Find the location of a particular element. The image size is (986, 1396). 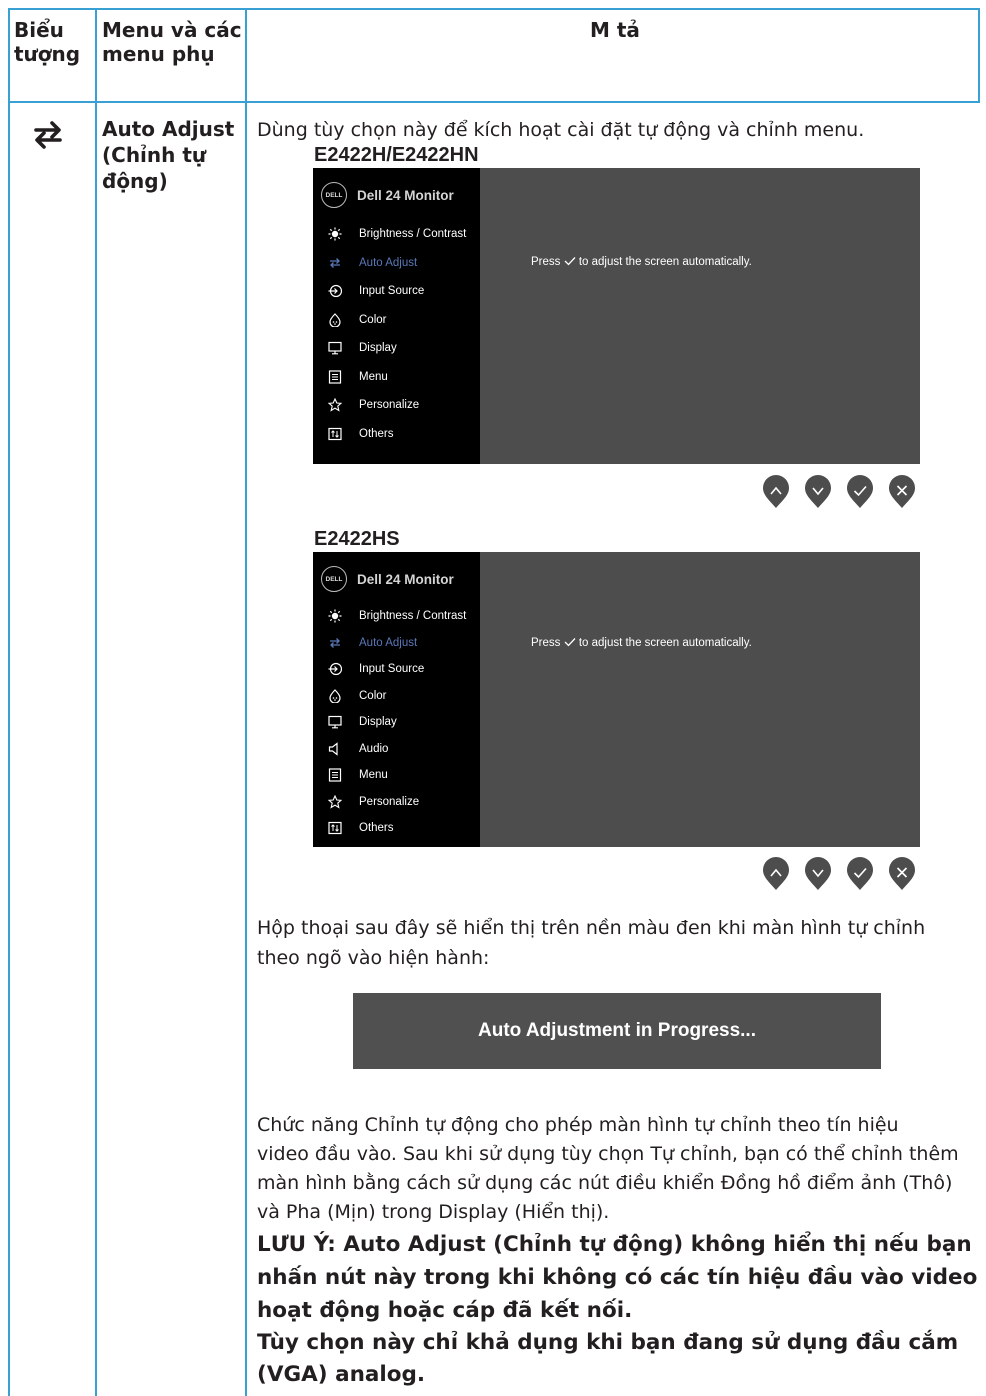

model-label-1: E2422H/E2422HN is located at coordinates (396, 155).